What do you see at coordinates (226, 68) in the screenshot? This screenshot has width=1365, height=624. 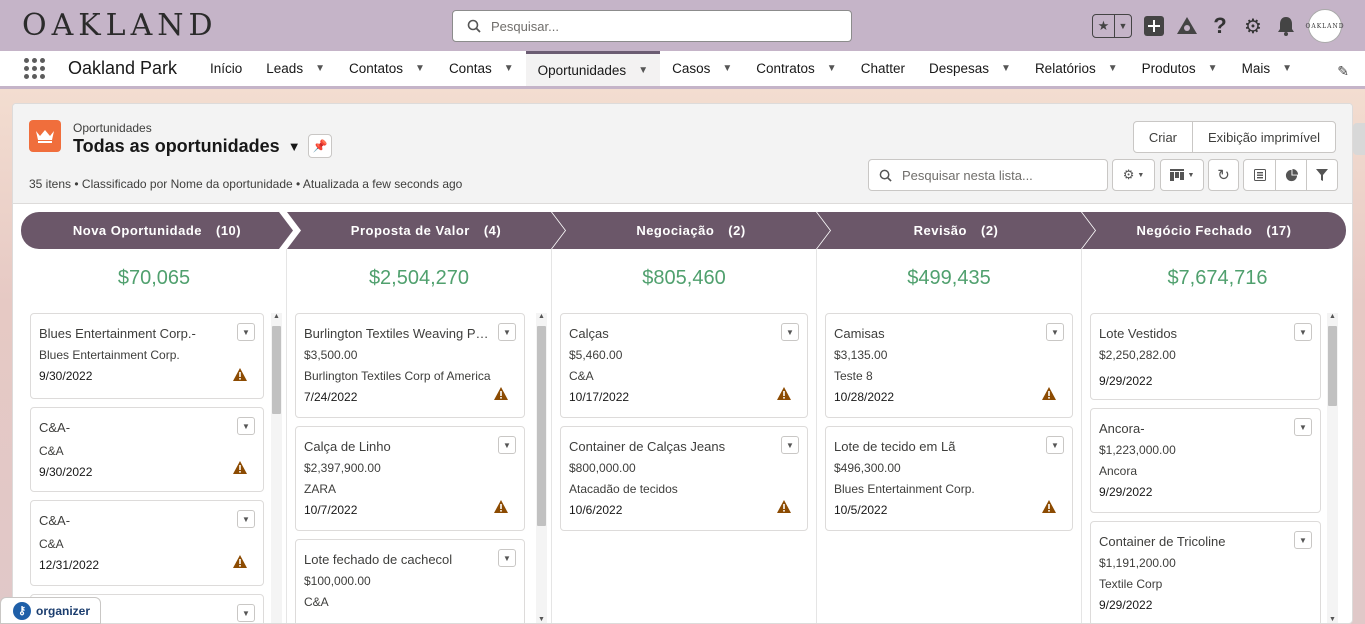 I see `nav-item-inicio: Início` at bounding box center [226, 68].